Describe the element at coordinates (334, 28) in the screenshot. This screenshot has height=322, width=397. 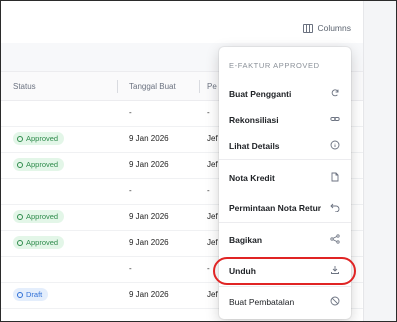
I see `columns-label: Columns` at that location.